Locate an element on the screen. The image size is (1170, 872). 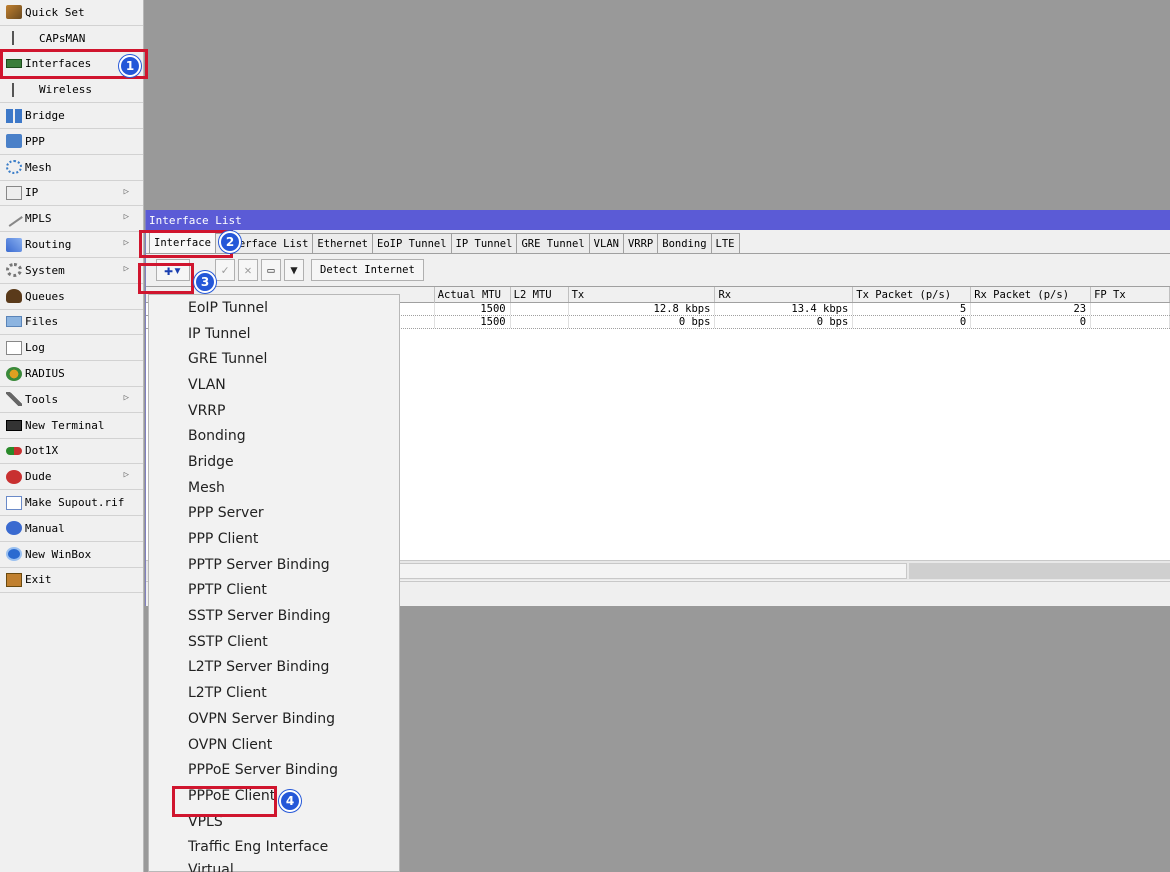
column-l2-mtu: L2 MTU is located at coordinates (540, 294).